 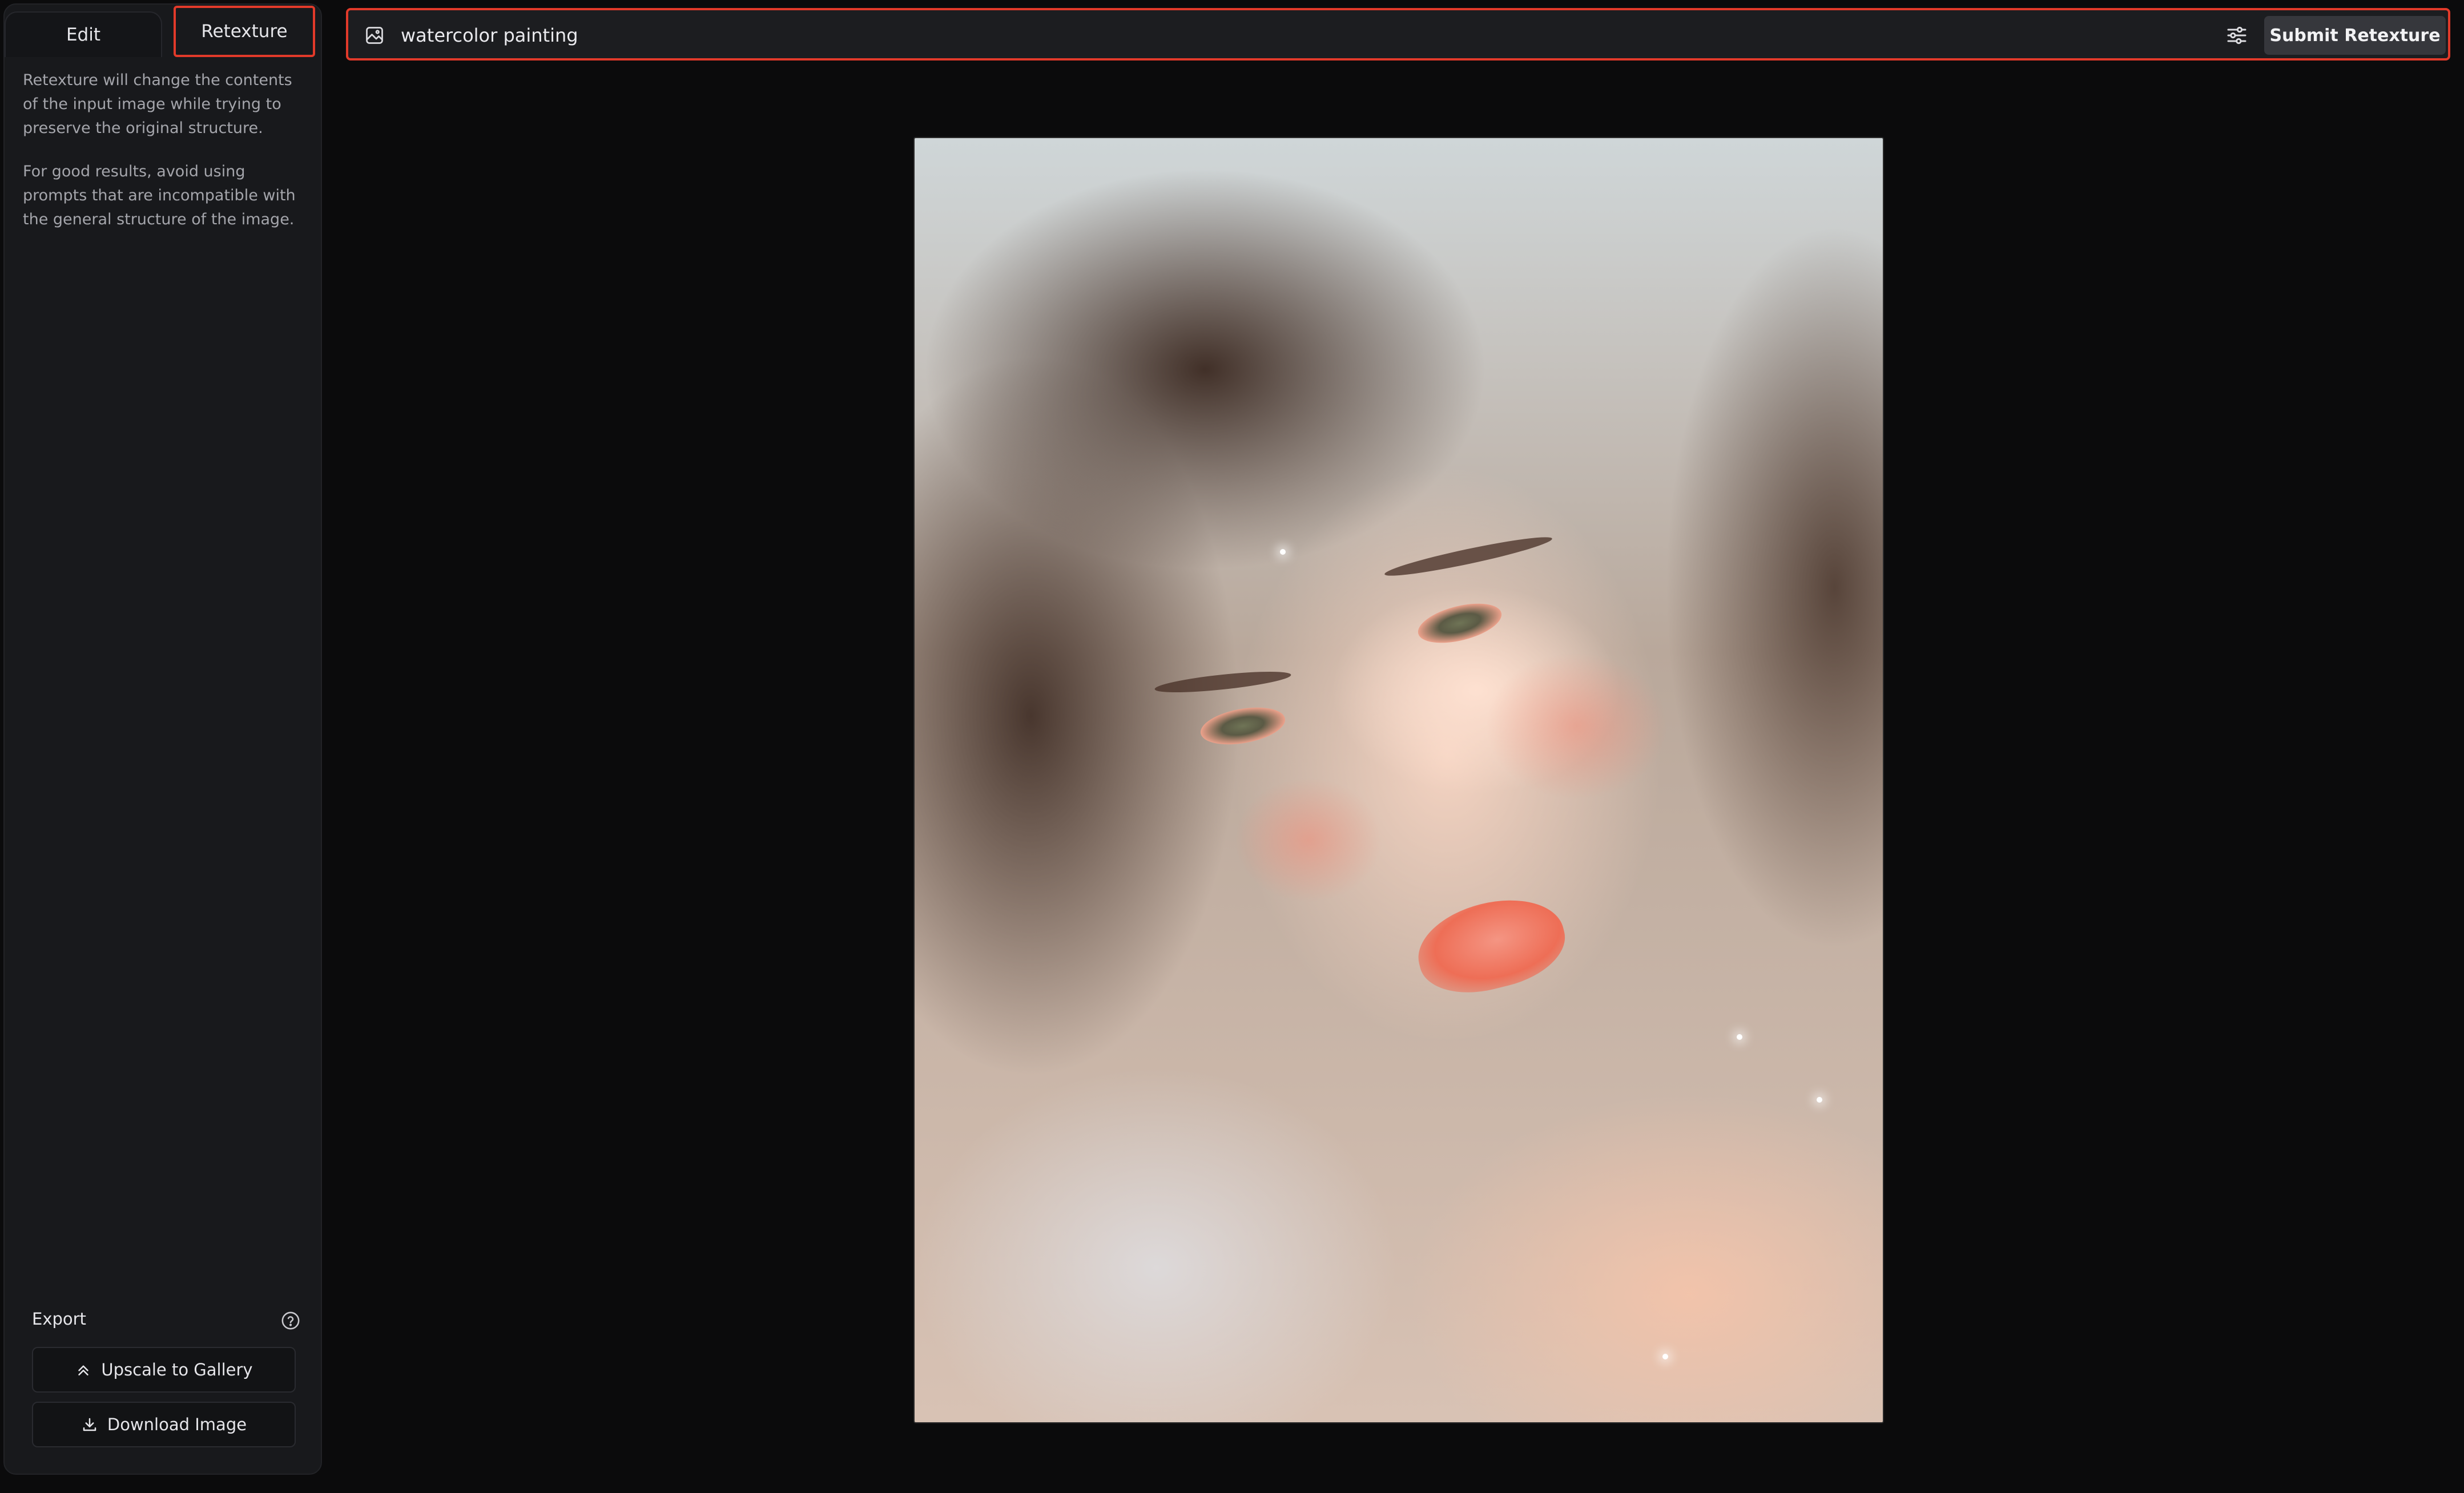 What do you see at coordinates (1243, 725) in the screenshot?
I see `image-eye-left` at bounding box center [1243, 725].